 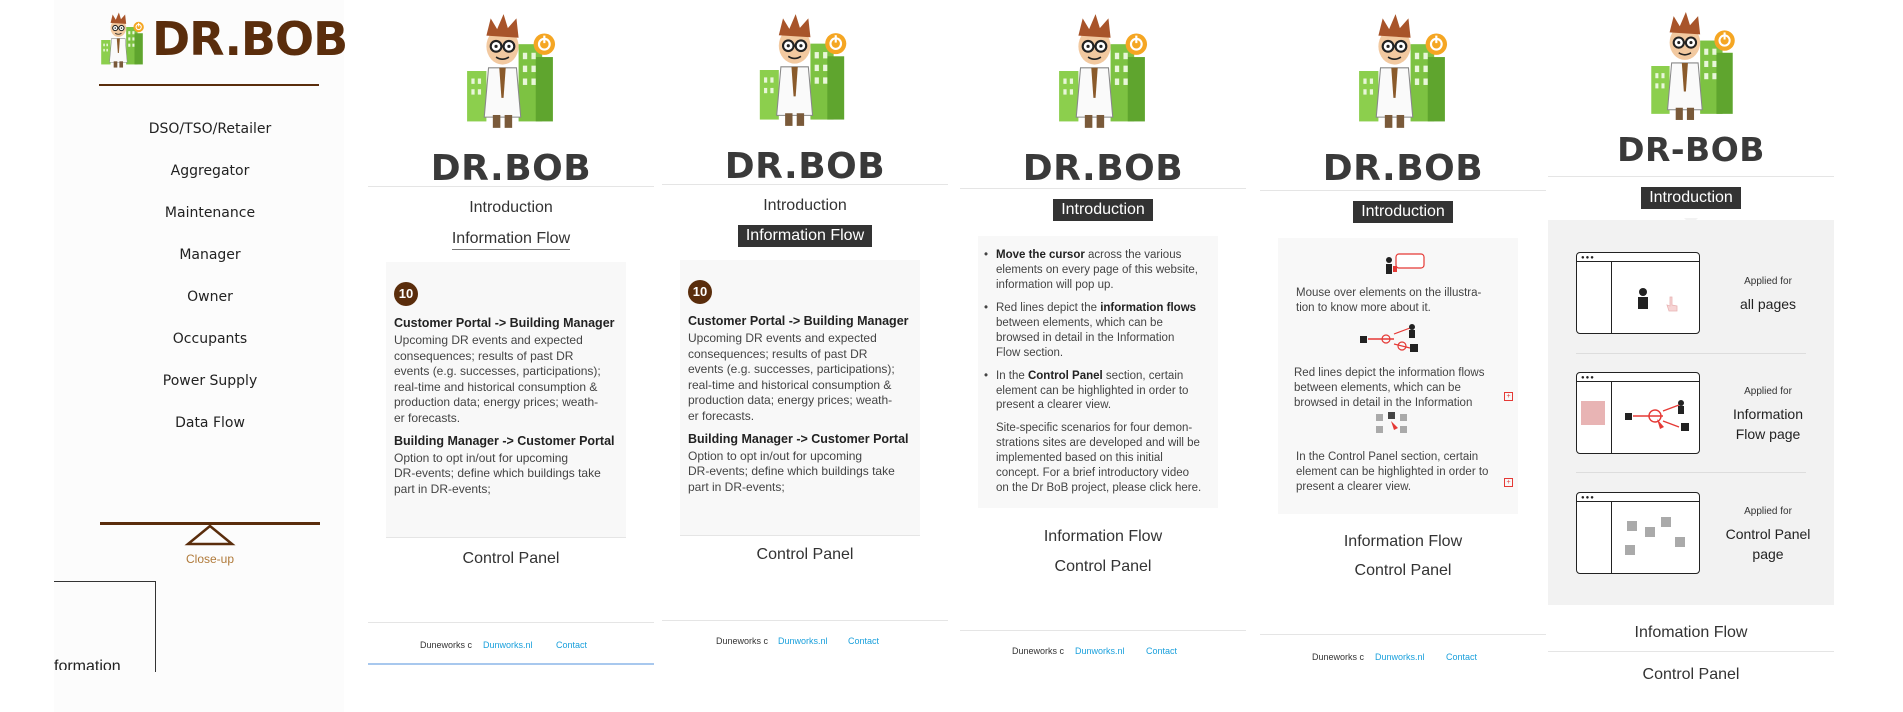 What do you see at coordinates (1593, 413) in the screenshot?
I see `sidebar-block` at bounding box center [1593, 413].